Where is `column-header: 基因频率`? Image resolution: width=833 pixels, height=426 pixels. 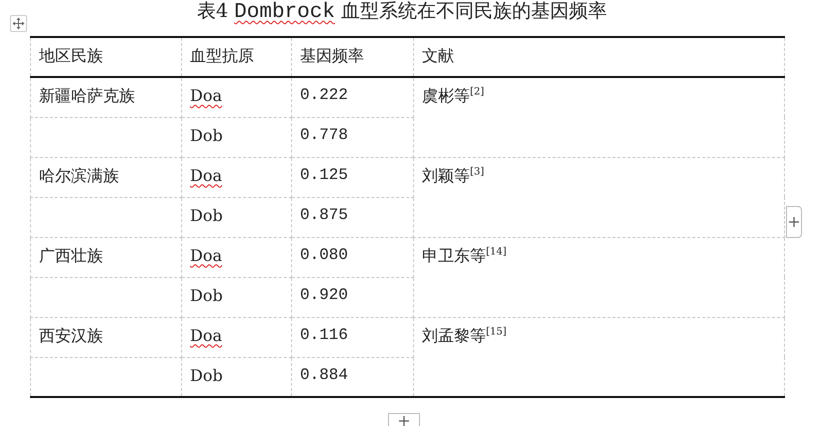
column-header: 基因频率 is located at coordinates (353, 57).